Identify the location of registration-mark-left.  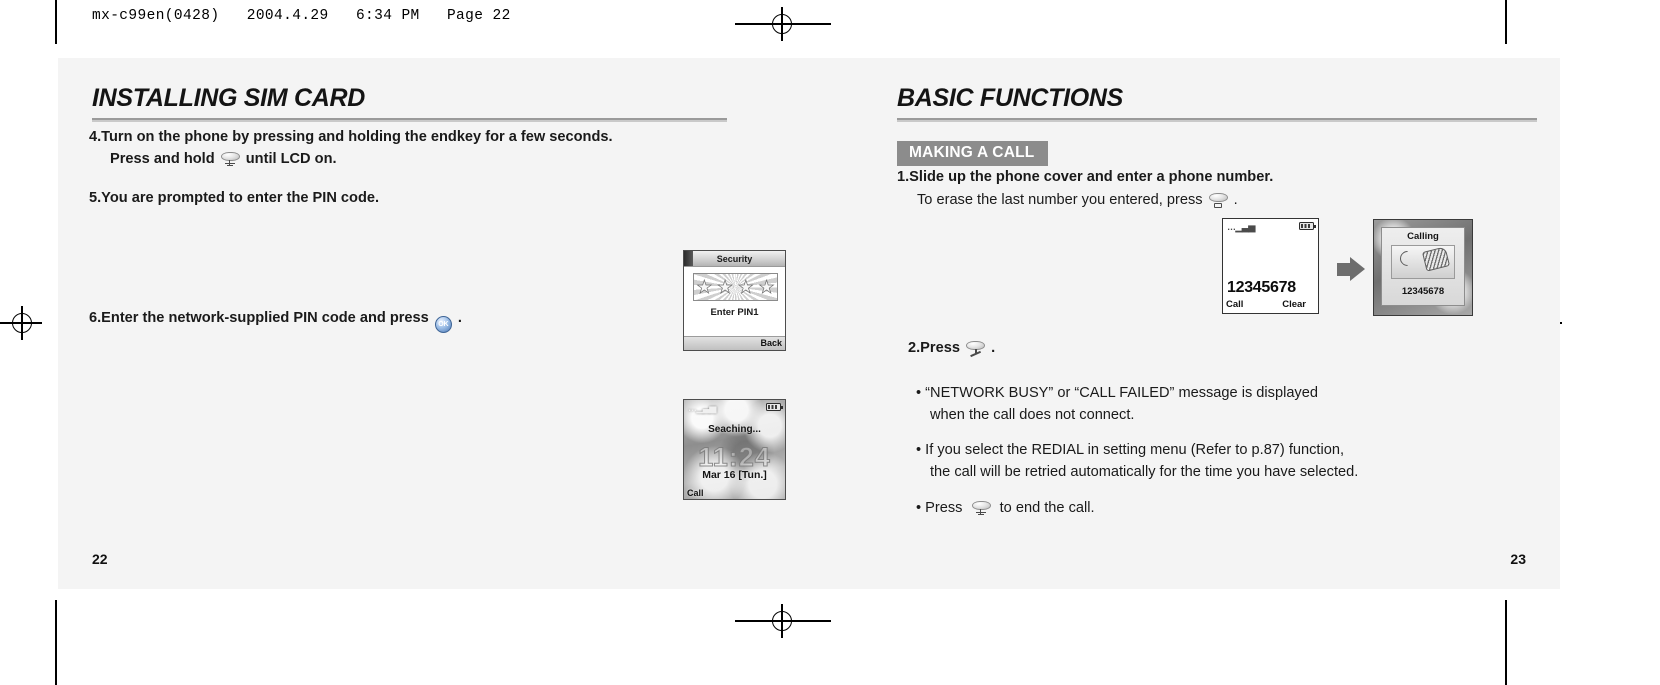
(22, 323).